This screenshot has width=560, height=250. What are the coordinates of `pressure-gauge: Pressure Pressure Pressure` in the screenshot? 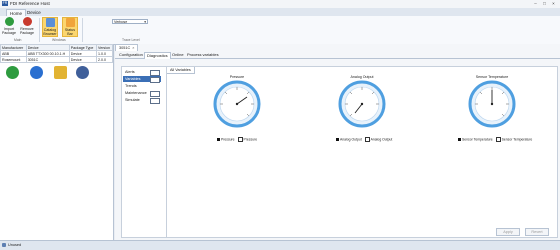 It's located at (237, 108).